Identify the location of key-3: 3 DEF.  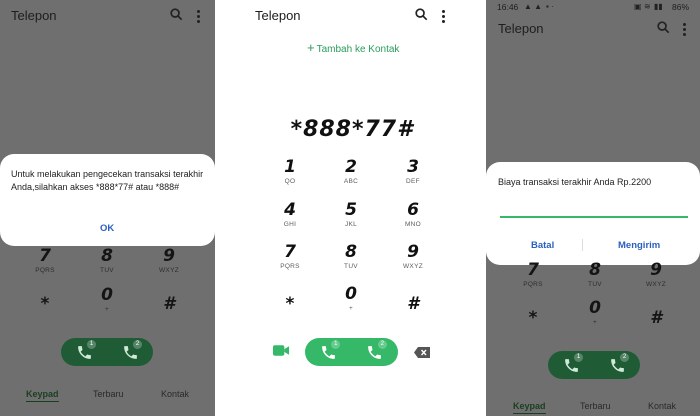
(413, 171).